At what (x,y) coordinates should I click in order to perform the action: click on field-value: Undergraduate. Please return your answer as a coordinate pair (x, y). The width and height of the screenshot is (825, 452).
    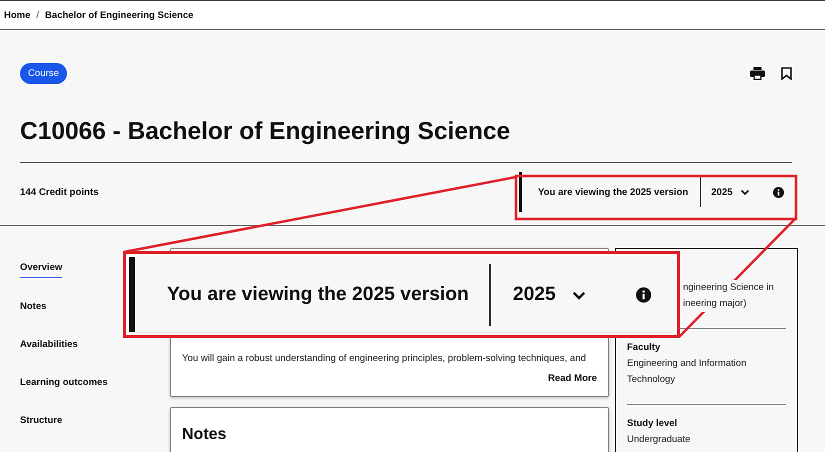
    Looking at the image, I should click on (659, 440).